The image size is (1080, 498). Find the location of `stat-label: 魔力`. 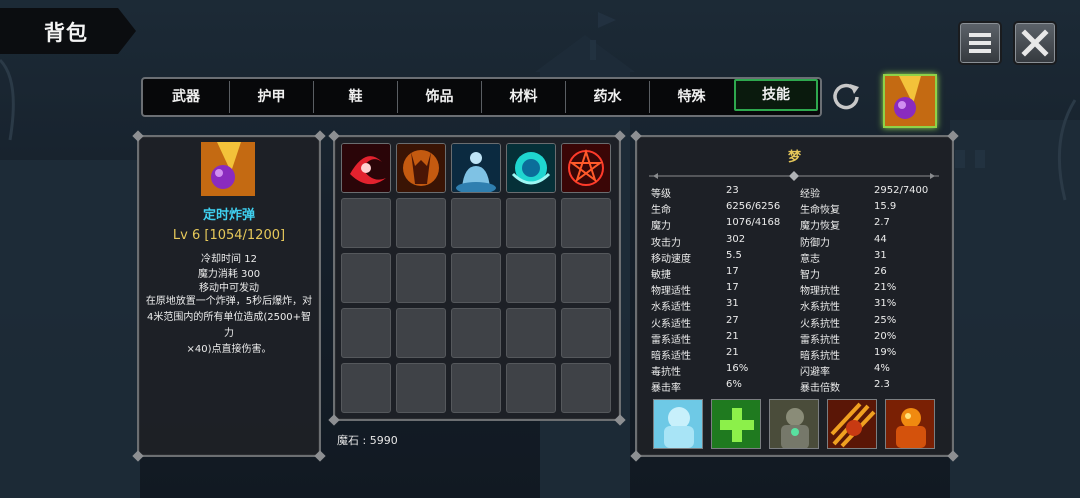

stat-label: 魔力 is located at coordinates (661, 227).